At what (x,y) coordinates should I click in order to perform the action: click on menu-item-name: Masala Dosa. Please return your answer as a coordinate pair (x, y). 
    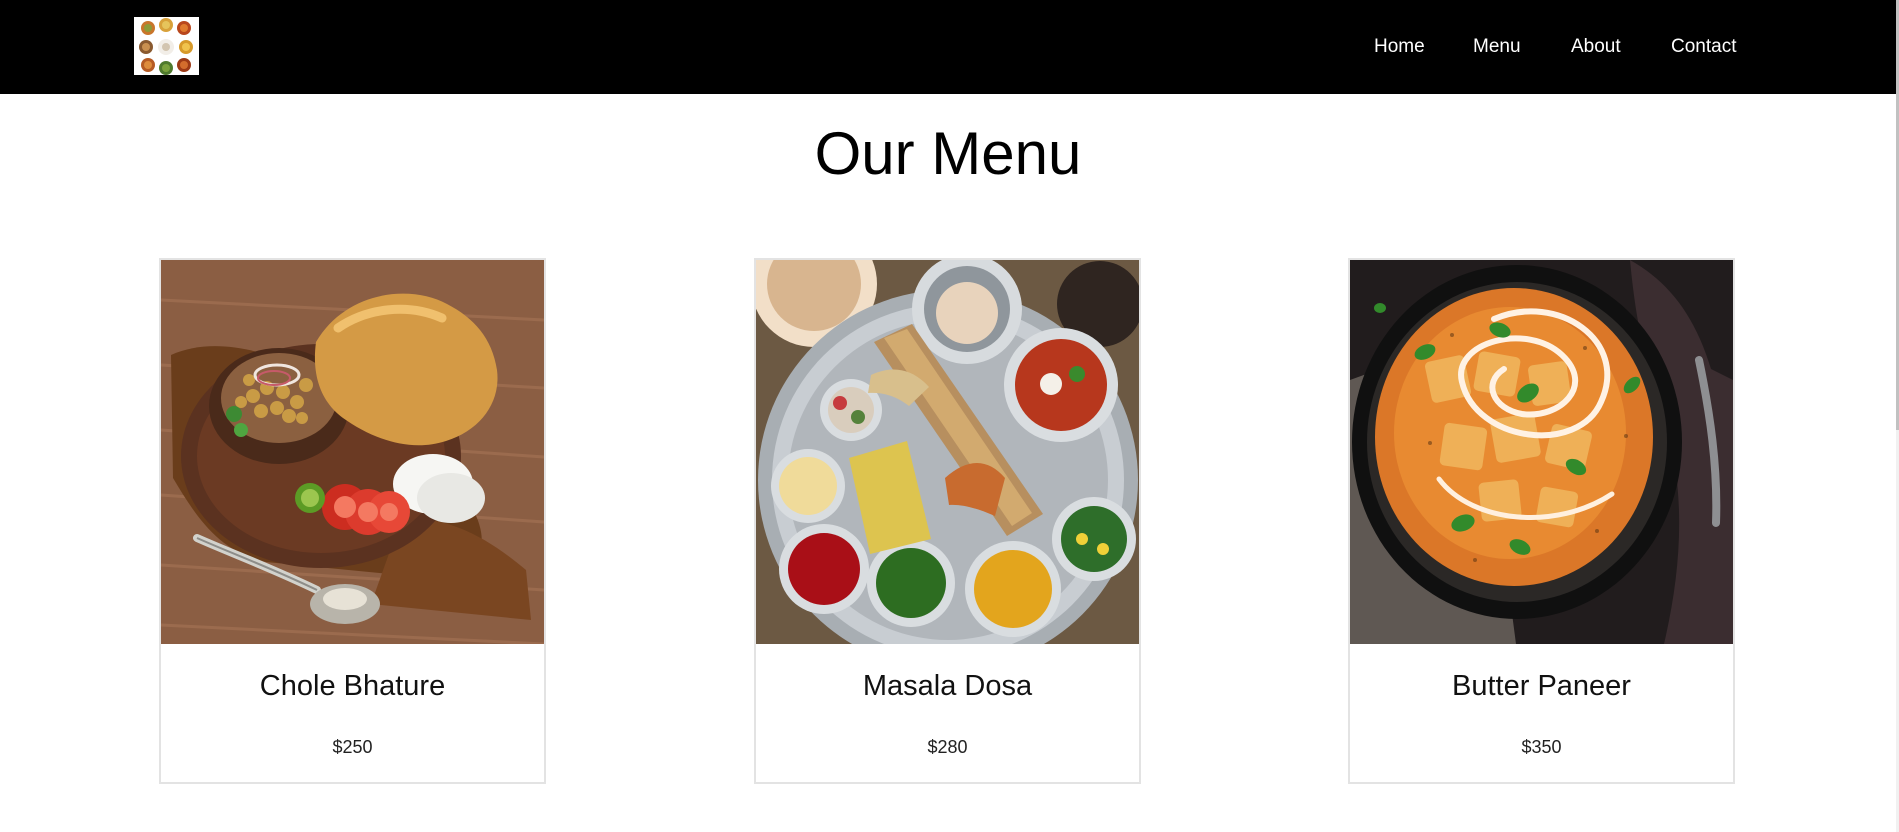
    Looking at the image, I should click on (947, 686).